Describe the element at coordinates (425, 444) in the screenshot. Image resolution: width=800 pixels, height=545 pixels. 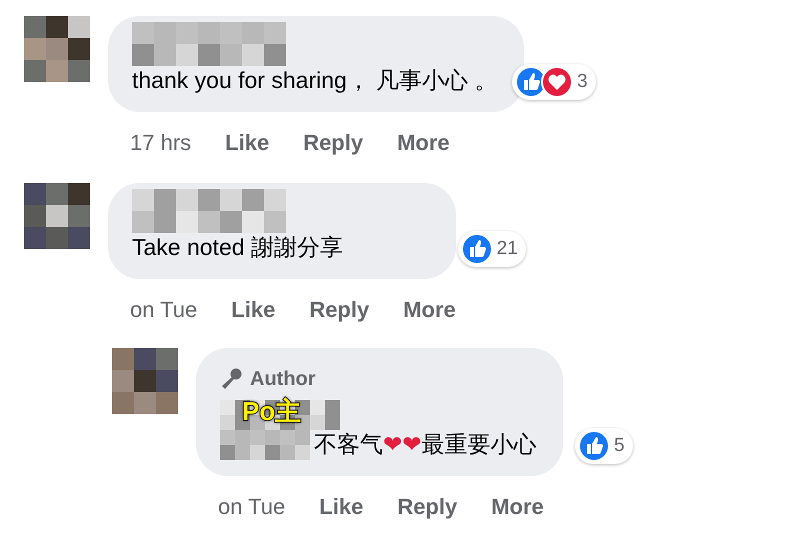
I see `comment-text: 不客气❤❤最重要小心` at that location.